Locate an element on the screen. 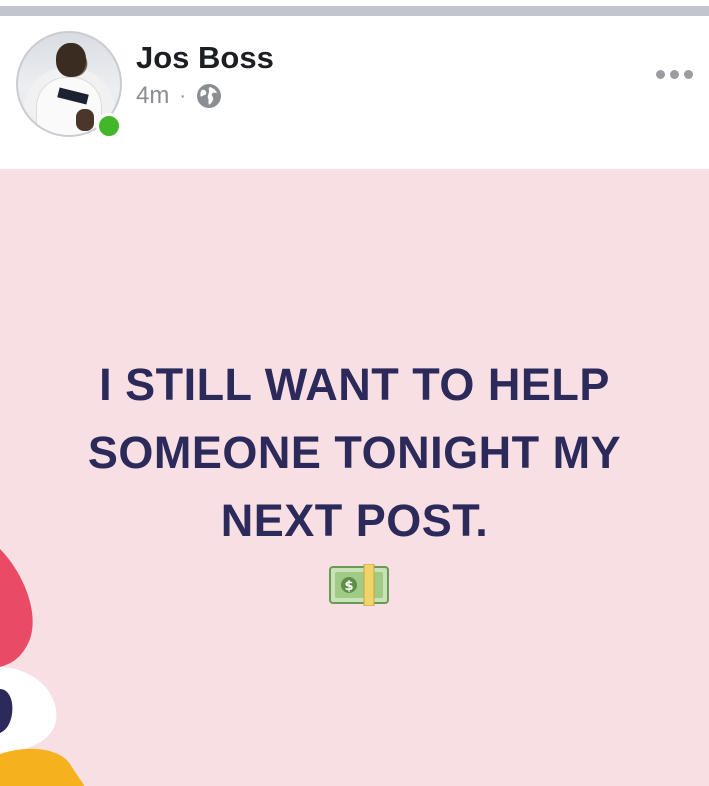 The image size is (709, 786). post-time: 4m is located at coordinates (152, 96).